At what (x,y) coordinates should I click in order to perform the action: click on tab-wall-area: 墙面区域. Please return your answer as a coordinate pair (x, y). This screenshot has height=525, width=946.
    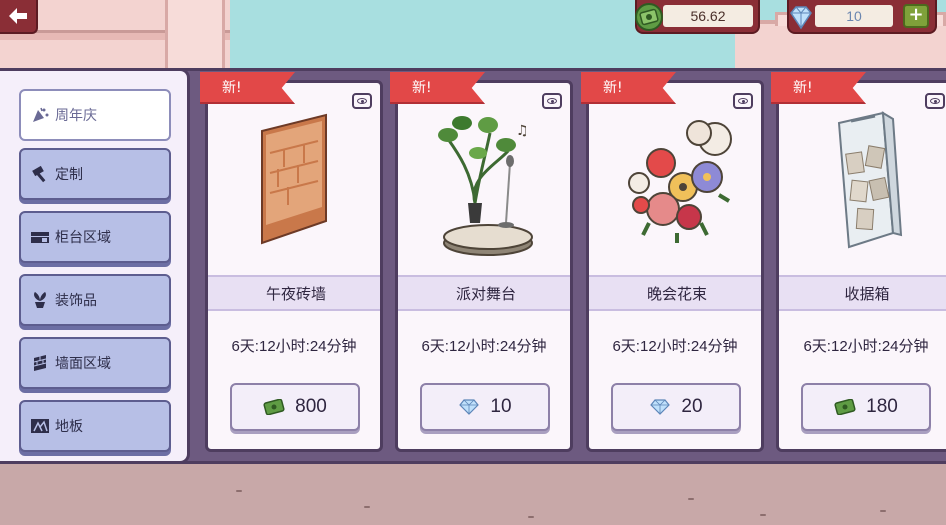
    Looking at the image, I should click on (95, 363).